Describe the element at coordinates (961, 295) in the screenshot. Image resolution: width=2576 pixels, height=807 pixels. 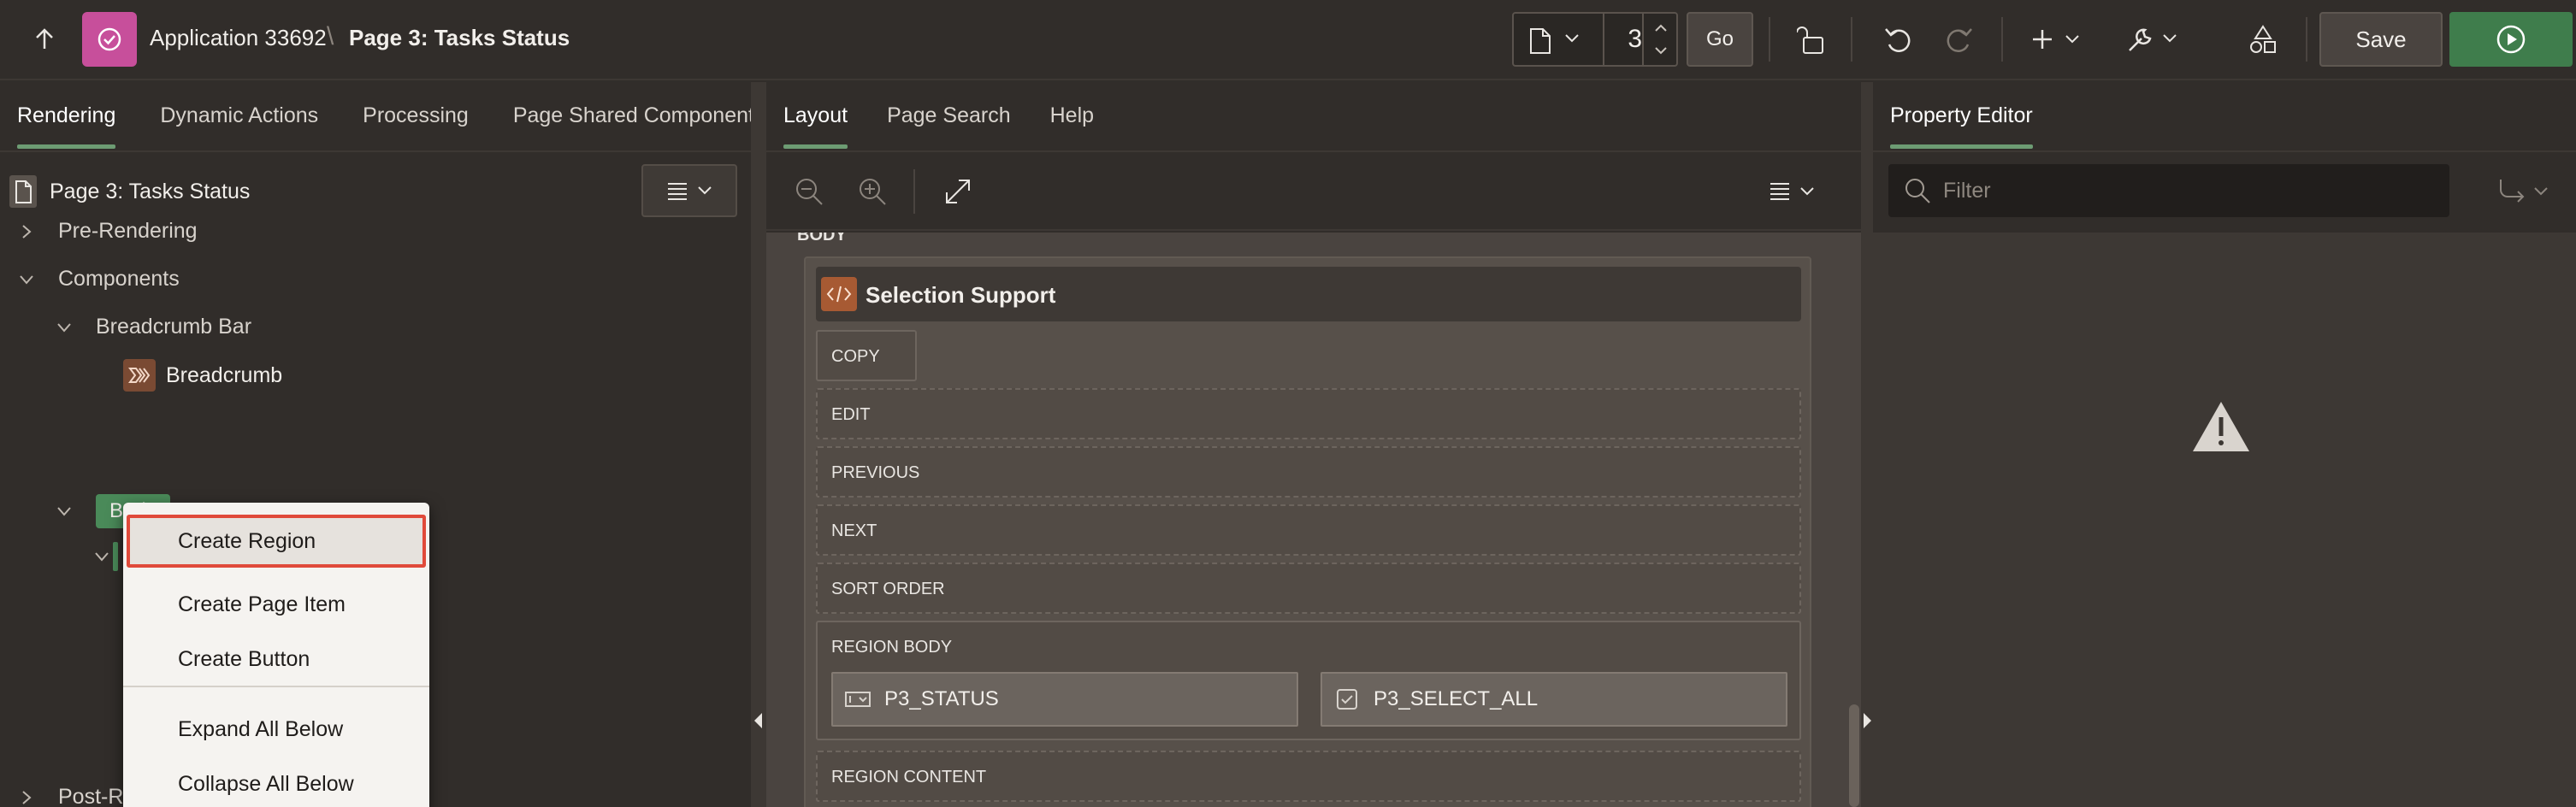
I see `region-title: Selection Support` at that location.